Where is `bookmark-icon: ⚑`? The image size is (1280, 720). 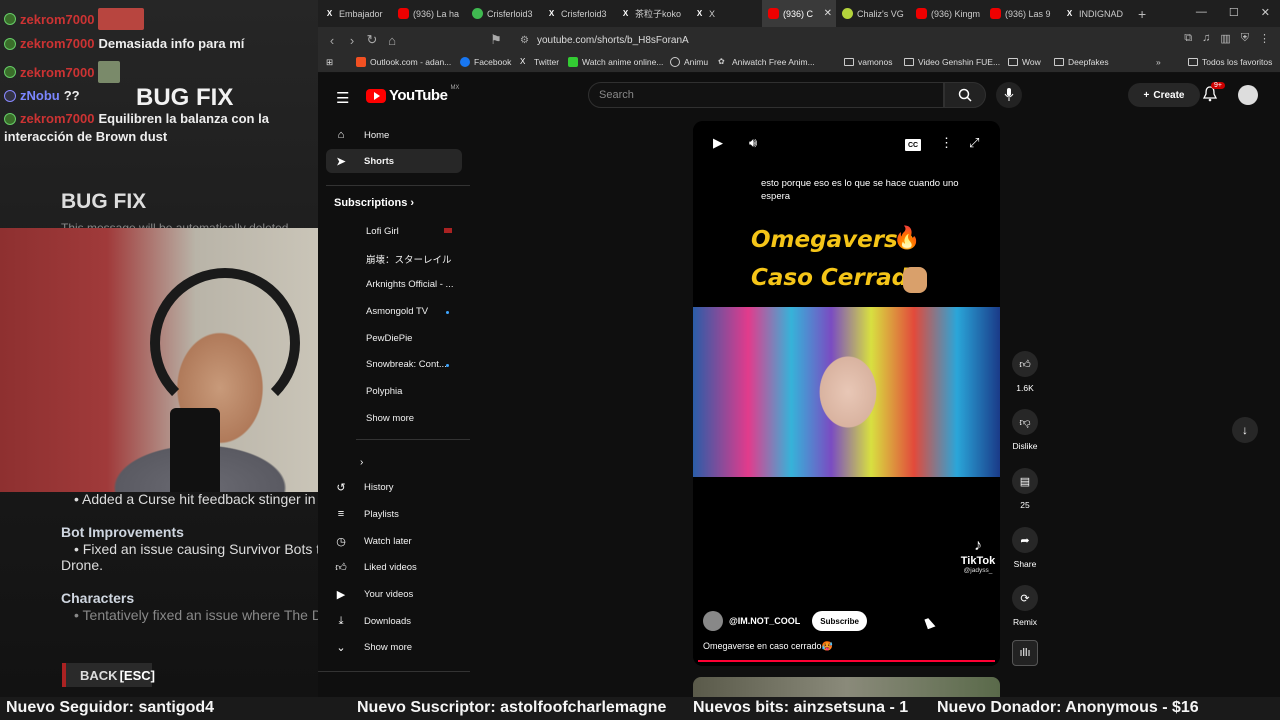 bookmark-icon: ⚑ is located at coordinates (496, 40).